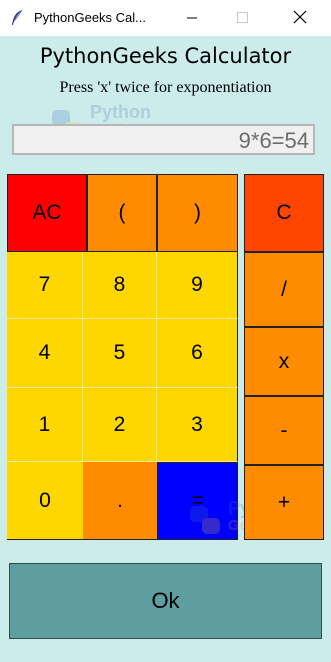 This screenshot has height=662, width=331. I want to click on ac-button: AC, so click(47, 213).